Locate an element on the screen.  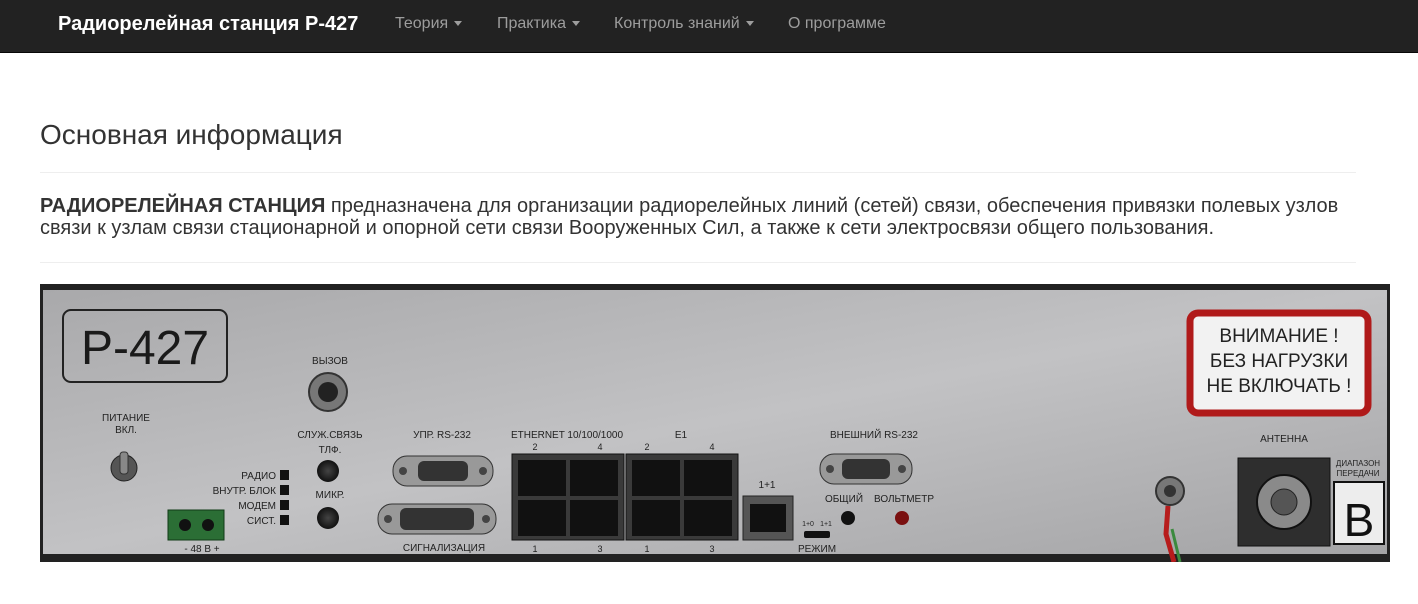
eth-port-num: 1 is located at coordinates (534, 549).